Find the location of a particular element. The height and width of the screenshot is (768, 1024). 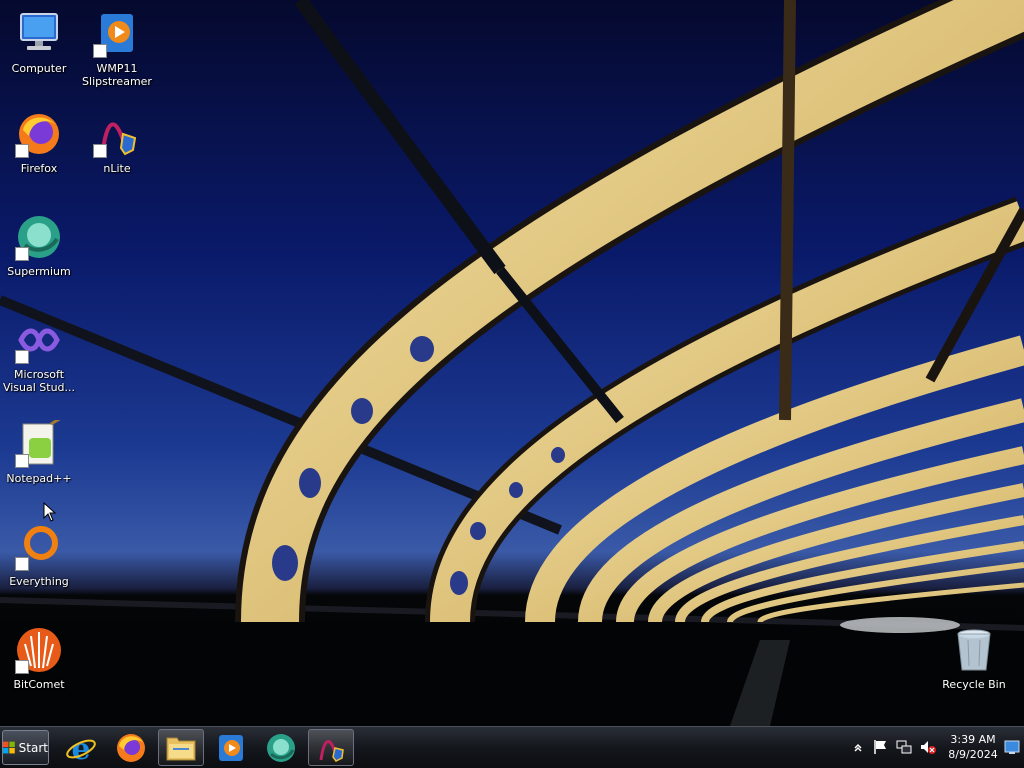

taskbar-firefox is located at coordinates (131, 747).